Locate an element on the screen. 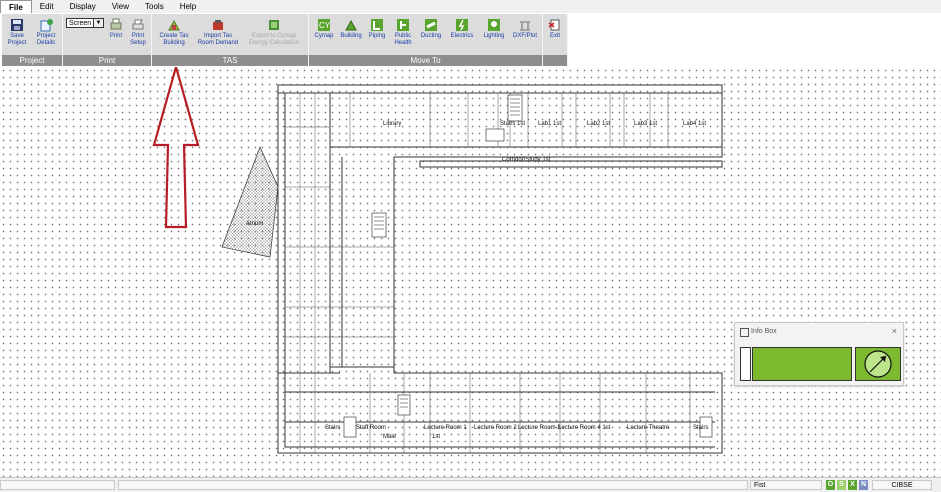 The image size is (941, 492). compass-icon is located at coordinates (878, 364).